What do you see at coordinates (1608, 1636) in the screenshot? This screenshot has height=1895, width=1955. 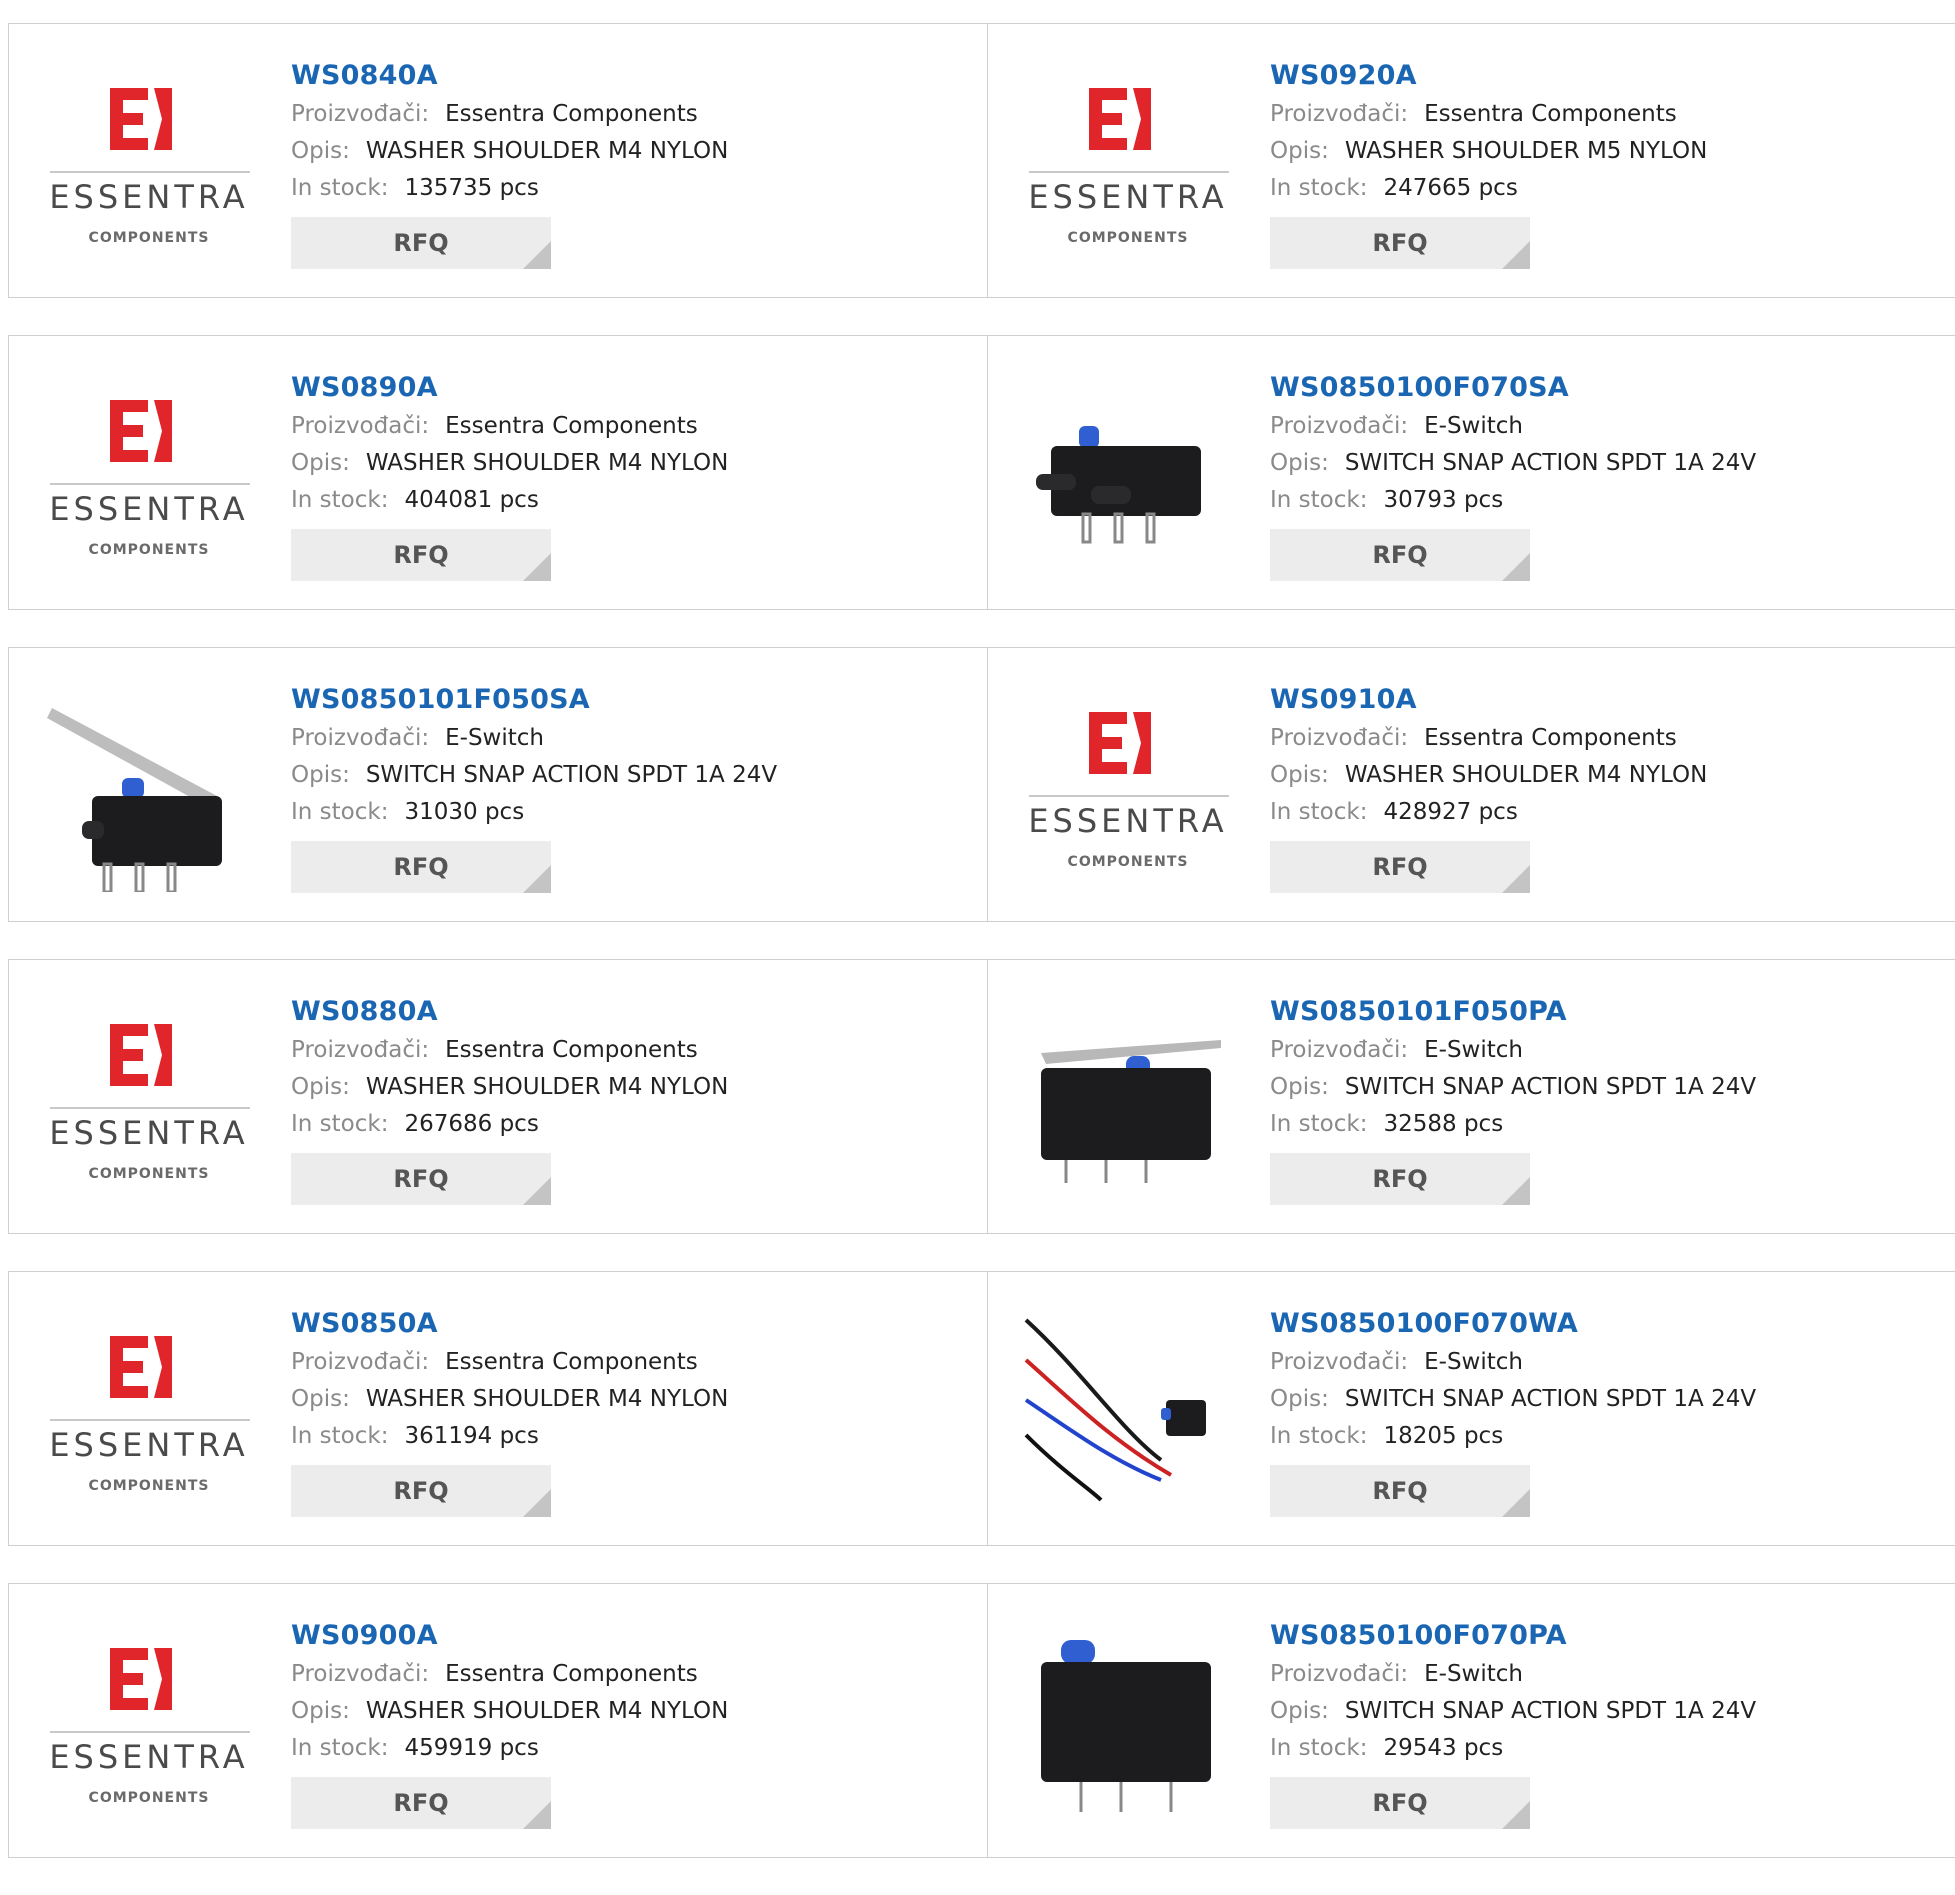 I see `part-number-link: WS0850100F070PA` at bounding box center [1608, 1636].